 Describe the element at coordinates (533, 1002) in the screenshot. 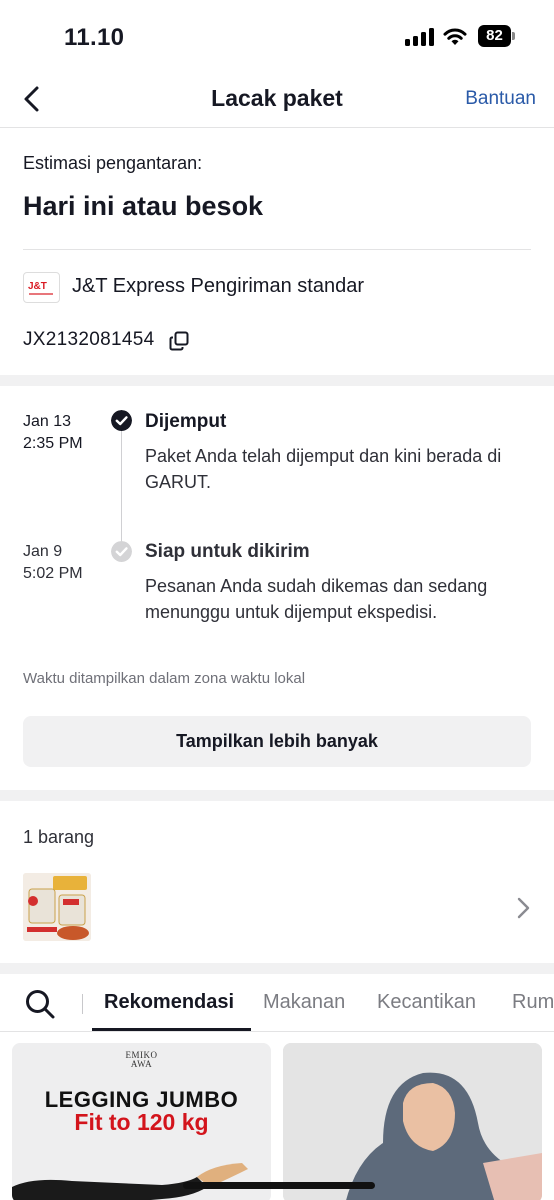

I see `tab-rumah: Rum` at that location.